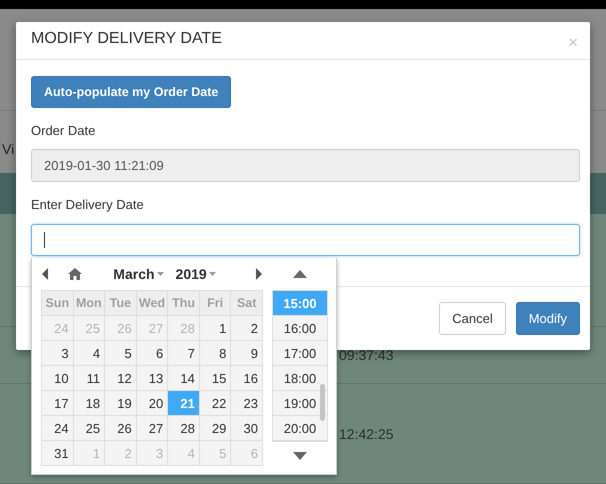  What do you see at coordinates (126, 39) in the screenshot?
I see `dialog-title: MODIFY DELIVERY DATE` at bounding box center [126, 39].